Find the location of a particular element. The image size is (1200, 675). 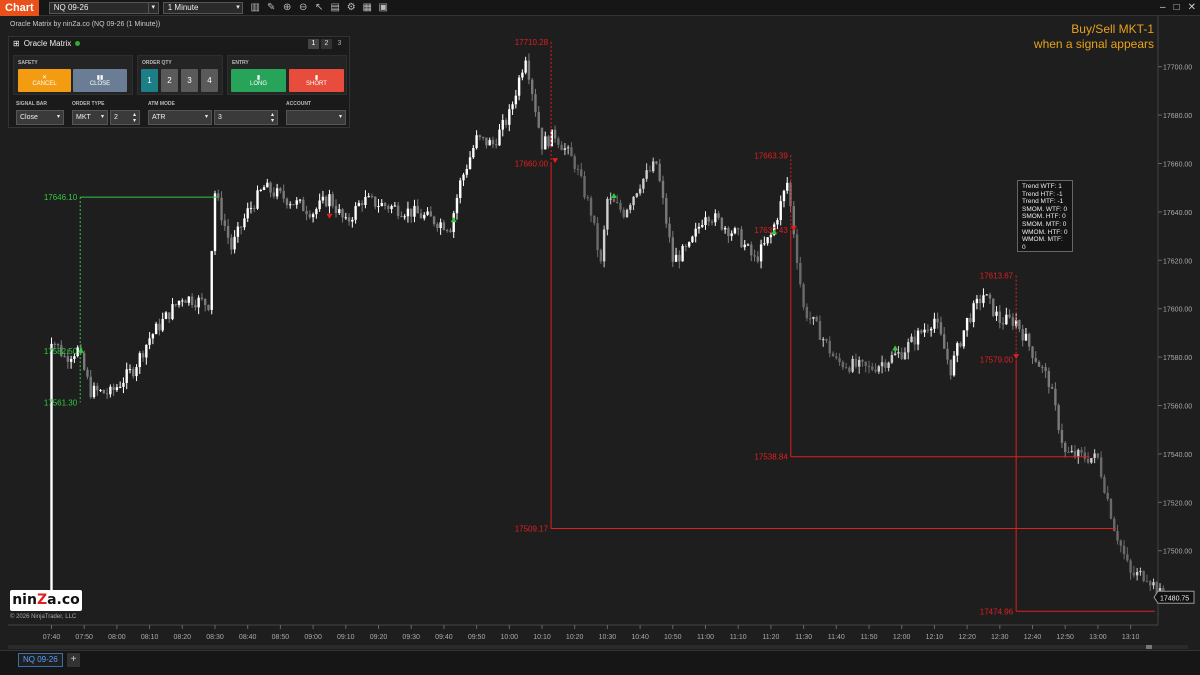

tooltip-line: Trend WTF: 1 is located at coordinates (1042, 186).